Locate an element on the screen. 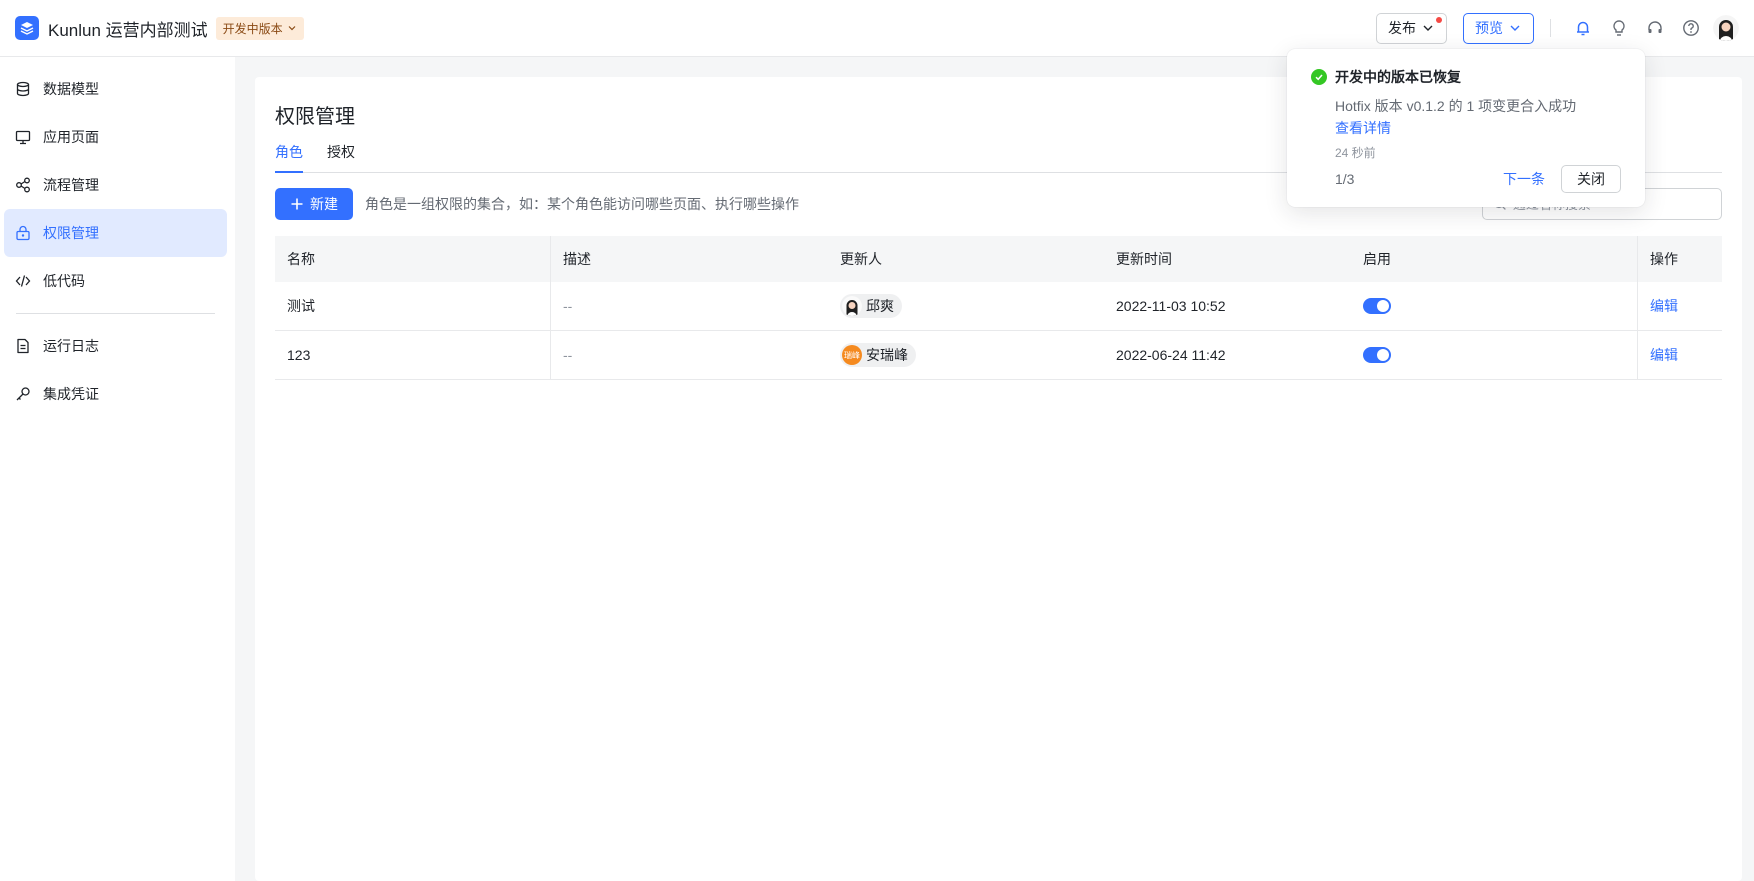 The width and height of the screenshot is (1754, 881). sidebar-item-app-pages: 应用页面 is located at coordinates (115, 137).